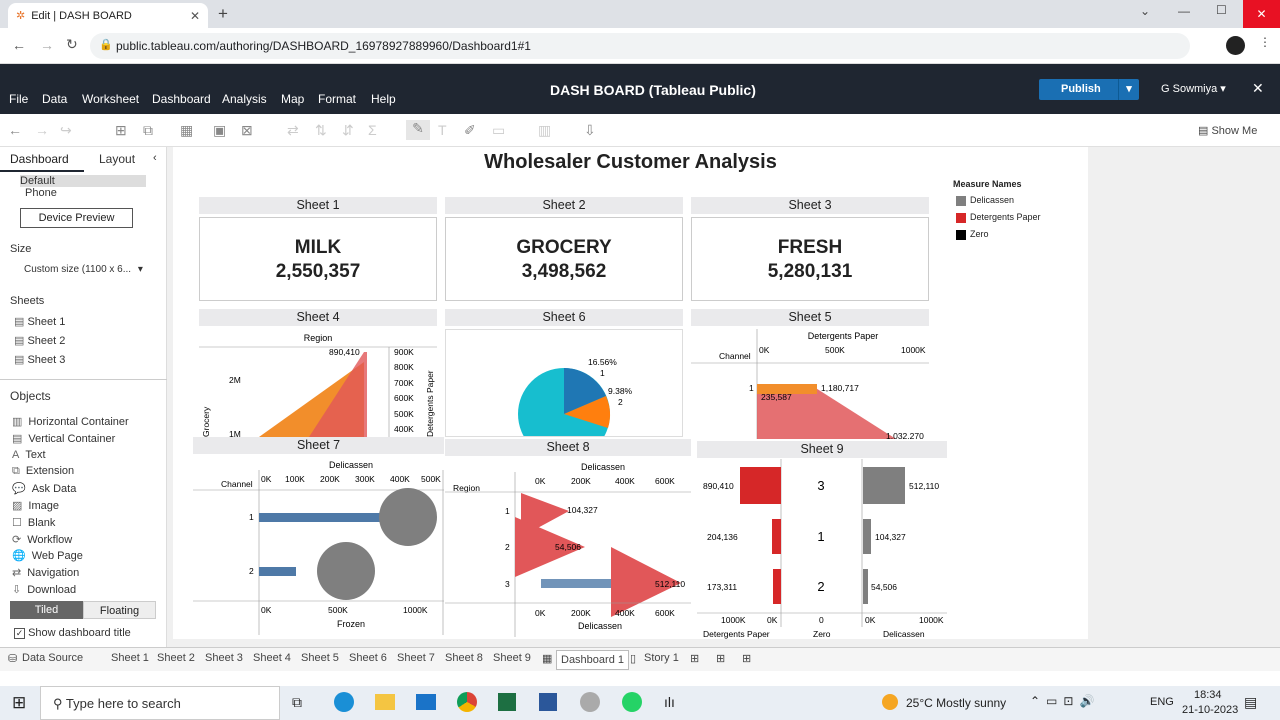 The image size is (1280, 720). Describe the element at coordinates (564, 205) in the screenshot. I see `sheet2-title: Sheet 2` at that location.